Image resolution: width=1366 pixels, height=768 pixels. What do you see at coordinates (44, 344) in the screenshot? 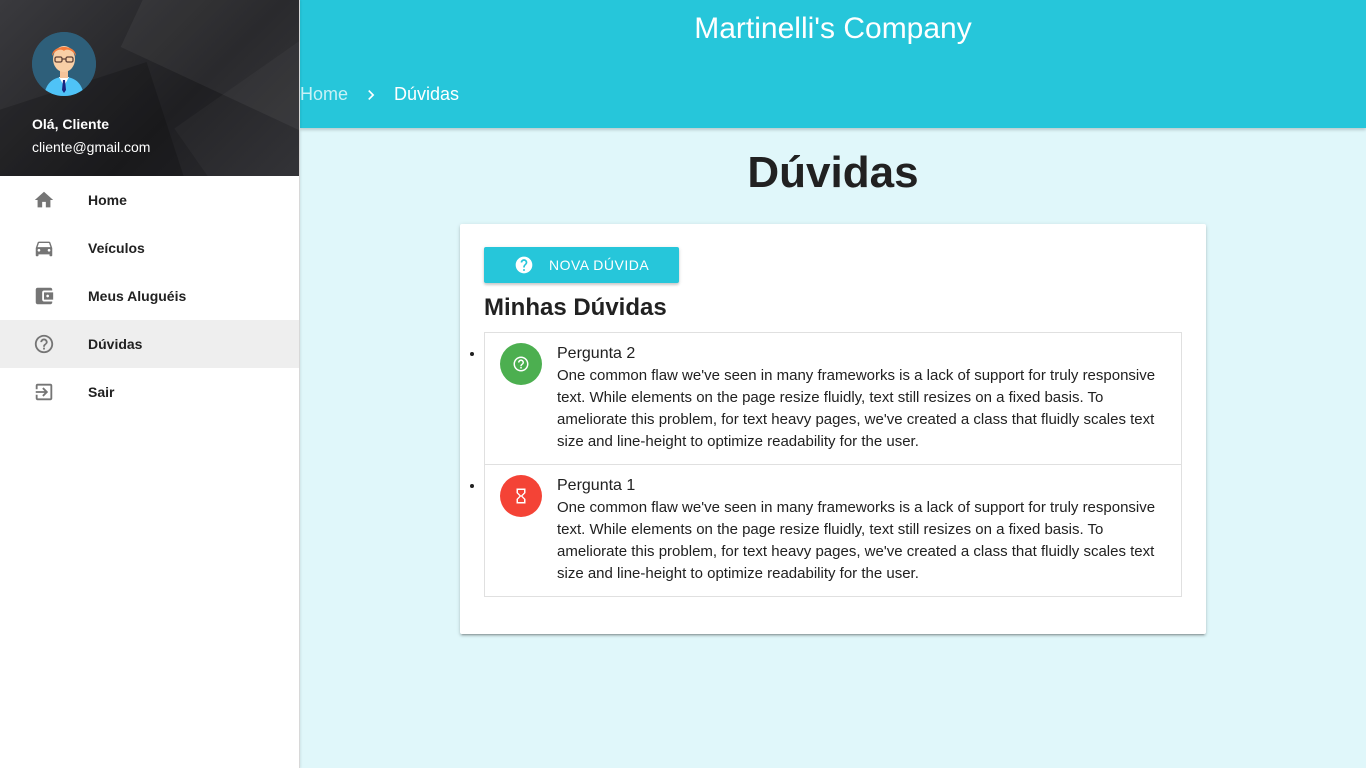
I see `help-circle-icon` at bounding box center [44, 344].